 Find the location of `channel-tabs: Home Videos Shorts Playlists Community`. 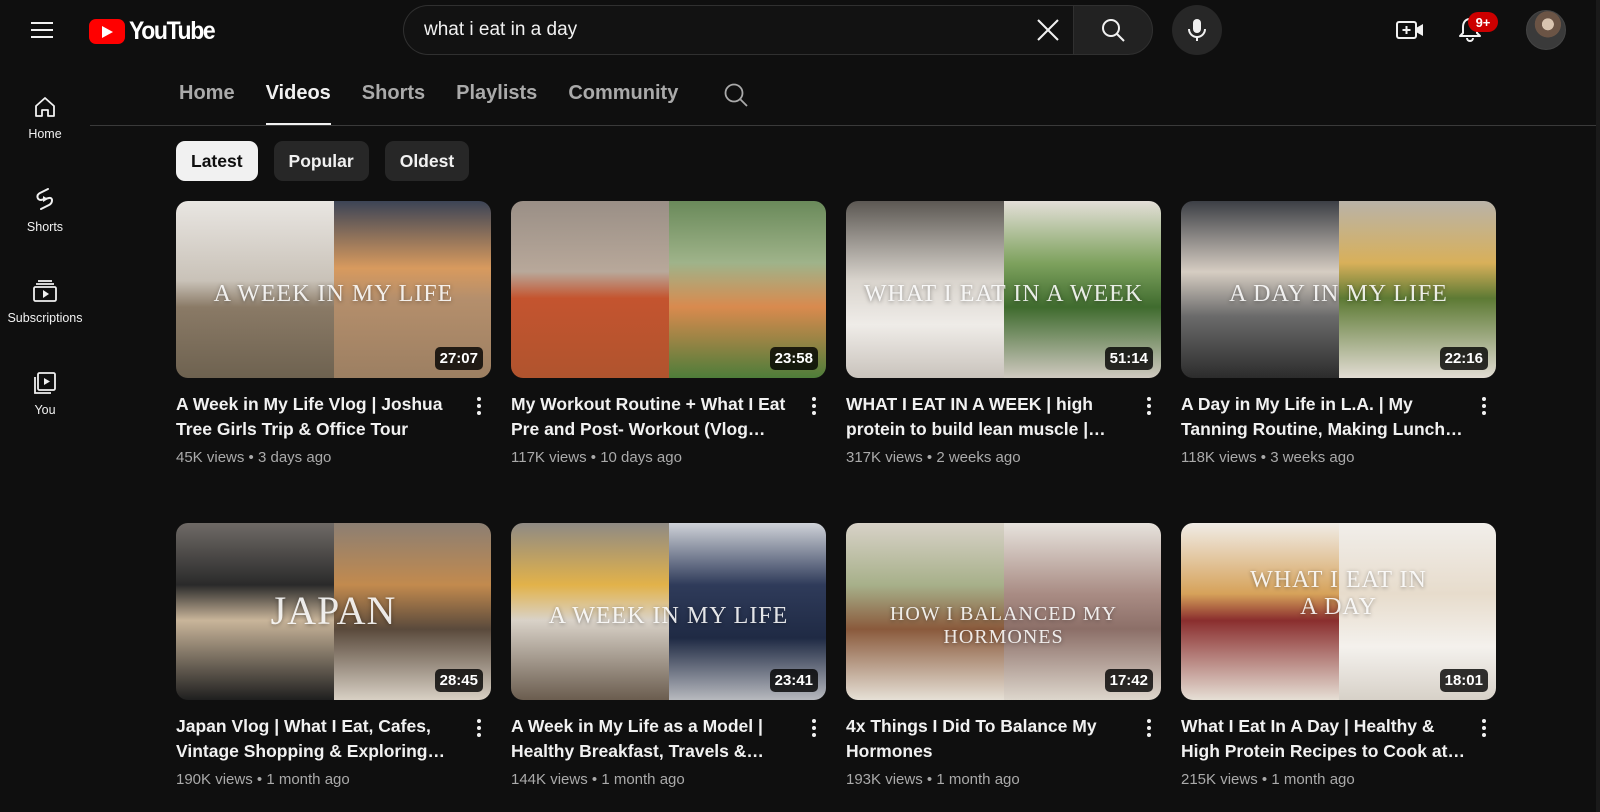

channel-tabs: Home Videos Shorts Playlists Community is located at coordinates (465, 102).